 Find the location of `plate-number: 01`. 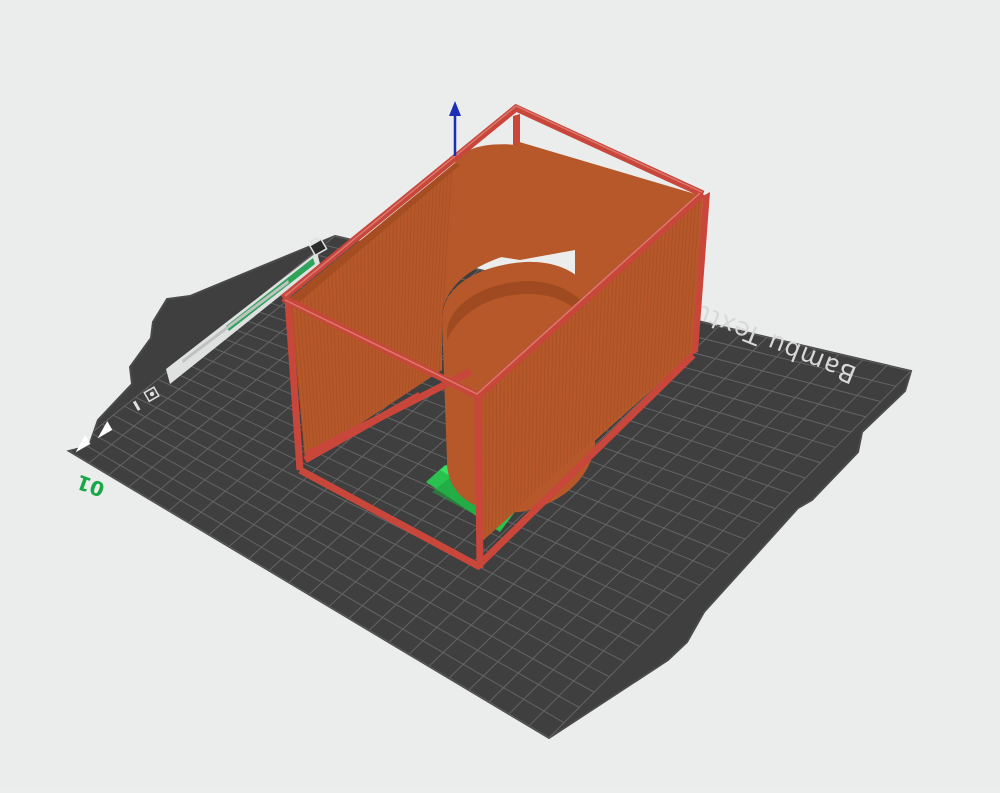

plate-number: 01 is located at coordinates (90, 486).